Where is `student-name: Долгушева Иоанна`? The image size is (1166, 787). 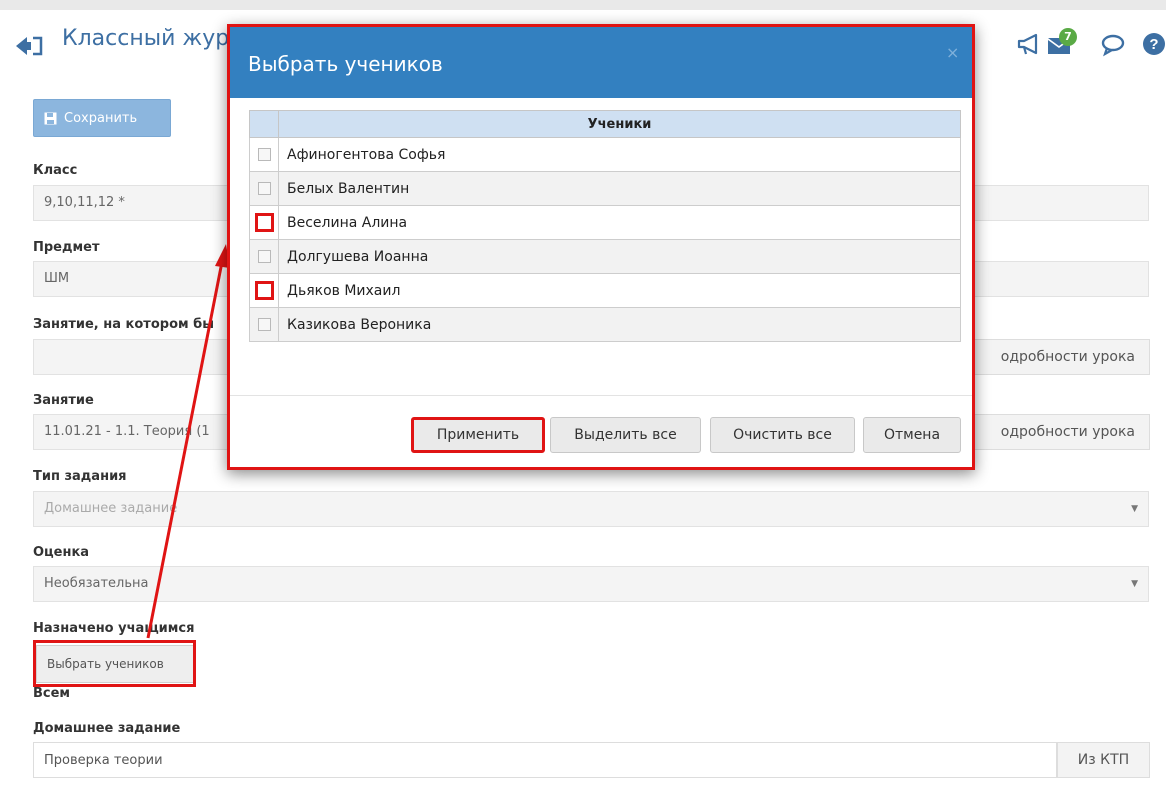 student-name: Долгушева Иоанна is located at coordinates (619, 256).